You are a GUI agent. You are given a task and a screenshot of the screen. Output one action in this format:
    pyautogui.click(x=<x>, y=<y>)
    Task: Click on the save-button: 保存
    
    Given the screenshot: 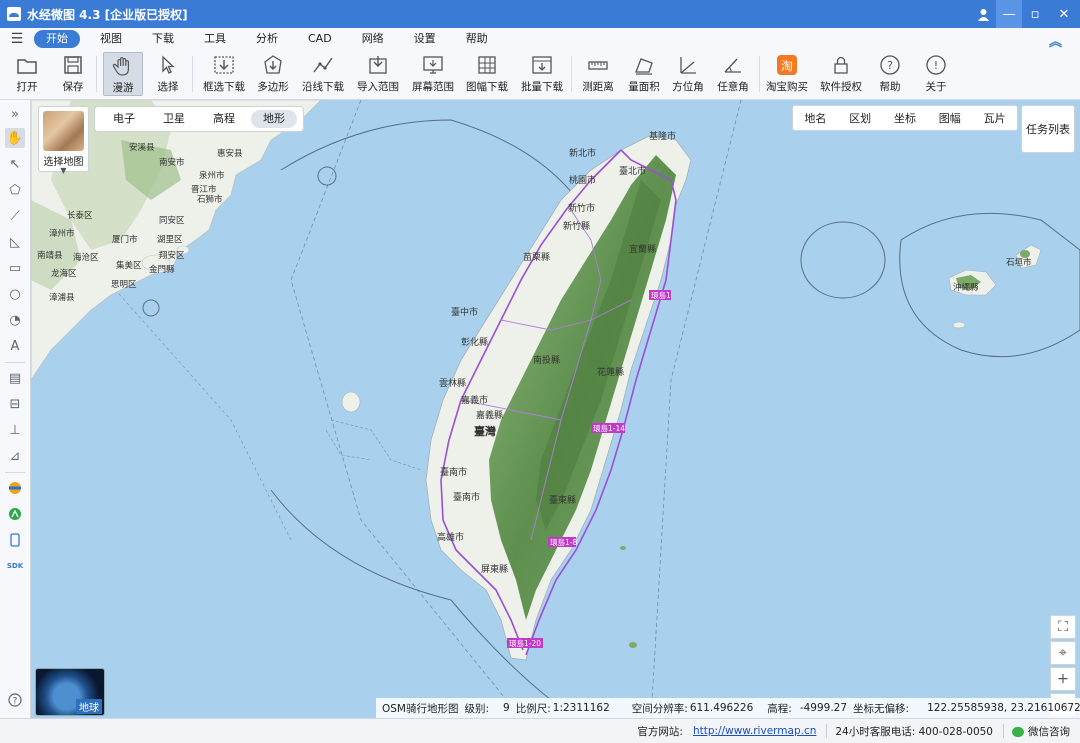 What is the action you would take?
    pyautogui.click(x=73, y=74)
    